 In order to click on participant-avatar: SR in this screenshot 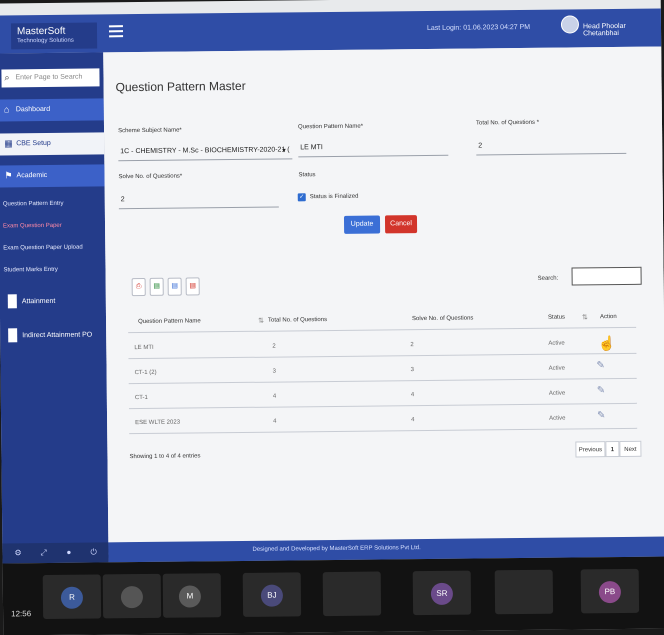, I will do `click(442, 593)`.